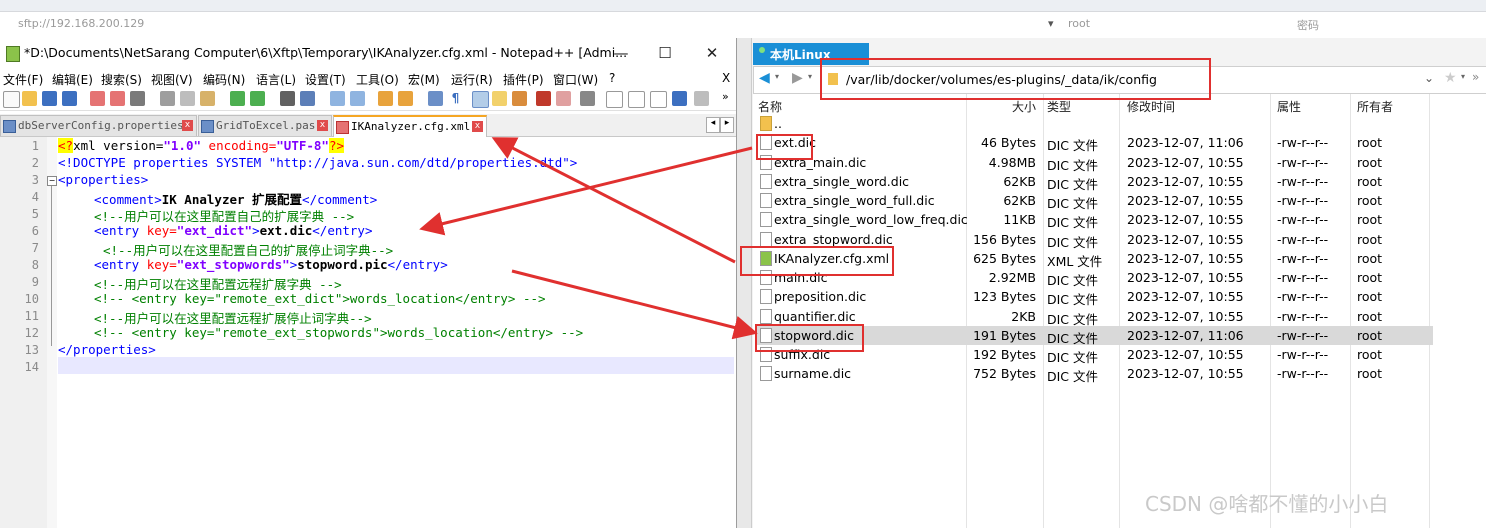 The height and width of the screenshot is (528, 1486). What do you see at coordinates (480, 99) in the screenshot?
I see `indent-guide-icon` at bounding box center [480, 99].